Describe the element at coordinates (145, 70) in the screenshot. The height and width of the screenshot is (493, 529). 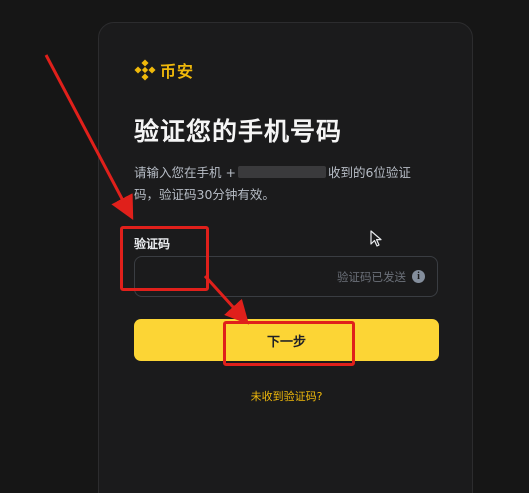
I see `binance-logo-icon` at that location.